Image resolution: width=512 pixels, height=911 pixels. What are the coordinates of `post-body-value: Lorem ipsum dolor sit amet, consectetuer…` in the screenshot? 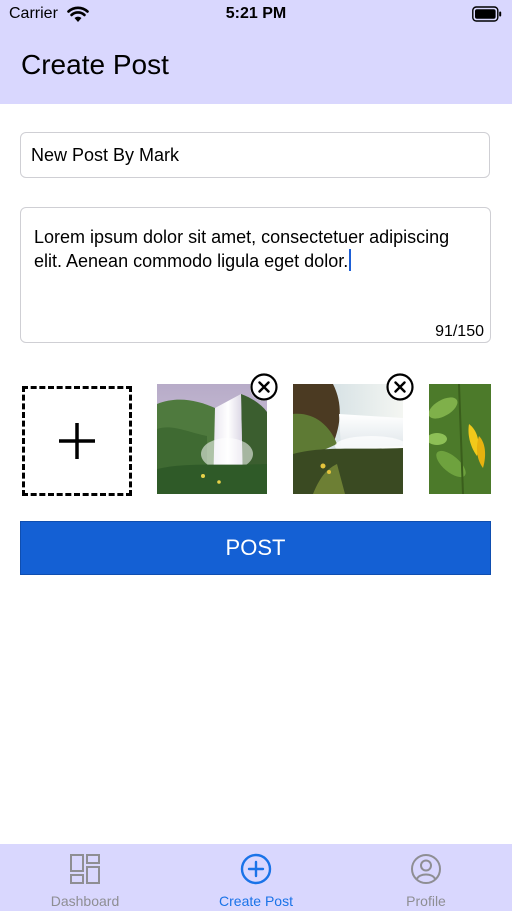 It's located at (244, 249).